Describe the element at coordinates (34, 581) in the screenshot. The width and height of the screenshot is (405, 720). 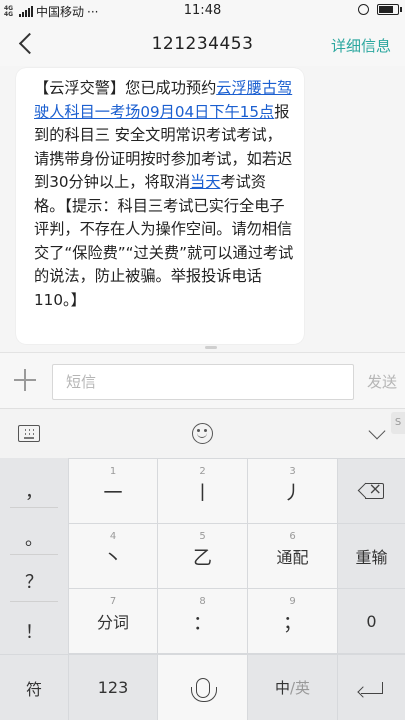
I see `symbol-question: ？` at that location.